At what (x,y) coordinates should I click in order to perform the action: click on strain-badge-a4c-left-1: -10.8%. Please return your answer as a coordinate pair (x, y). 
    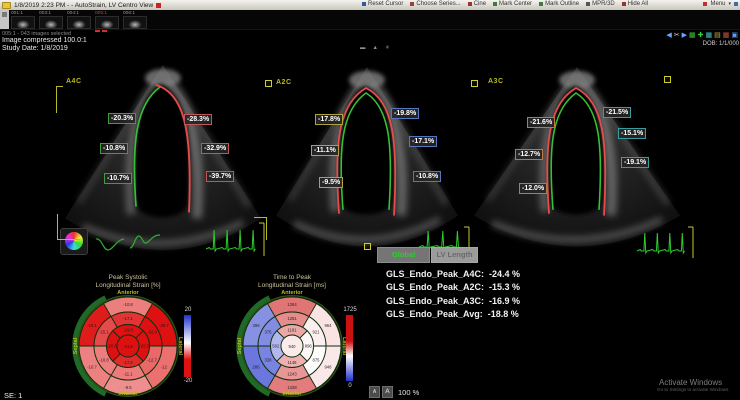
    Looking at the image, I should click on (114, 149).